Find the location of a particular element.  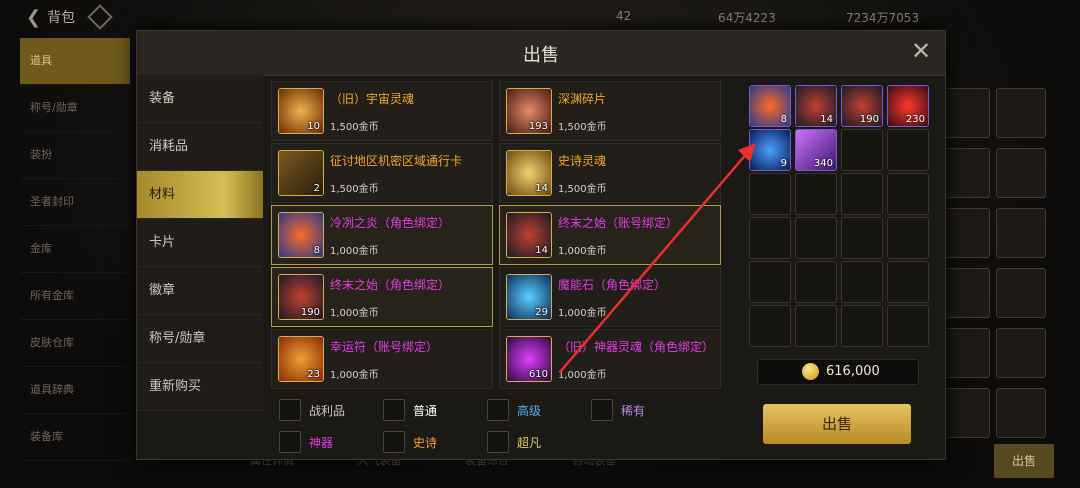

category-rebuy: 重新购买 is located at coordinates (200, 387).